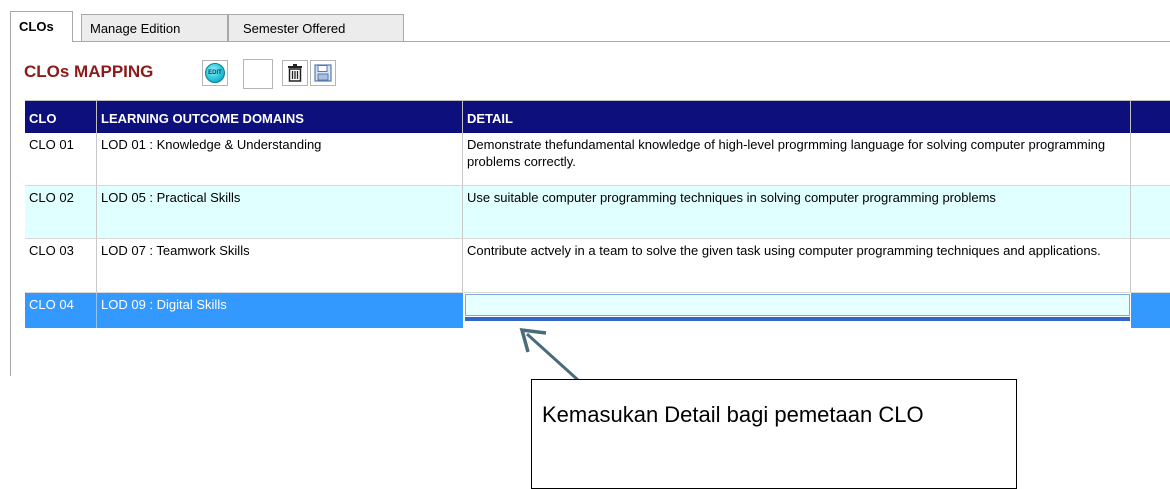 This screenshot has width=1170, height=489. I want to click on callout-box: Kemasukan Detail bagi pemetaan CLO, so click(774, 434).